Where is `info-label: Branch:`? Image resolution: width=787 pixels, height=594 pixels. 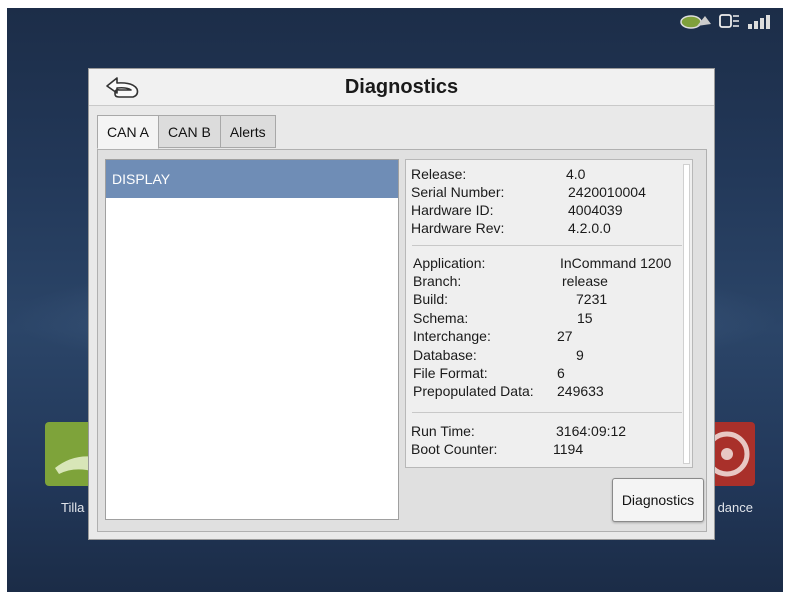
info-label: Branch: is located at coordinates (437, 281).